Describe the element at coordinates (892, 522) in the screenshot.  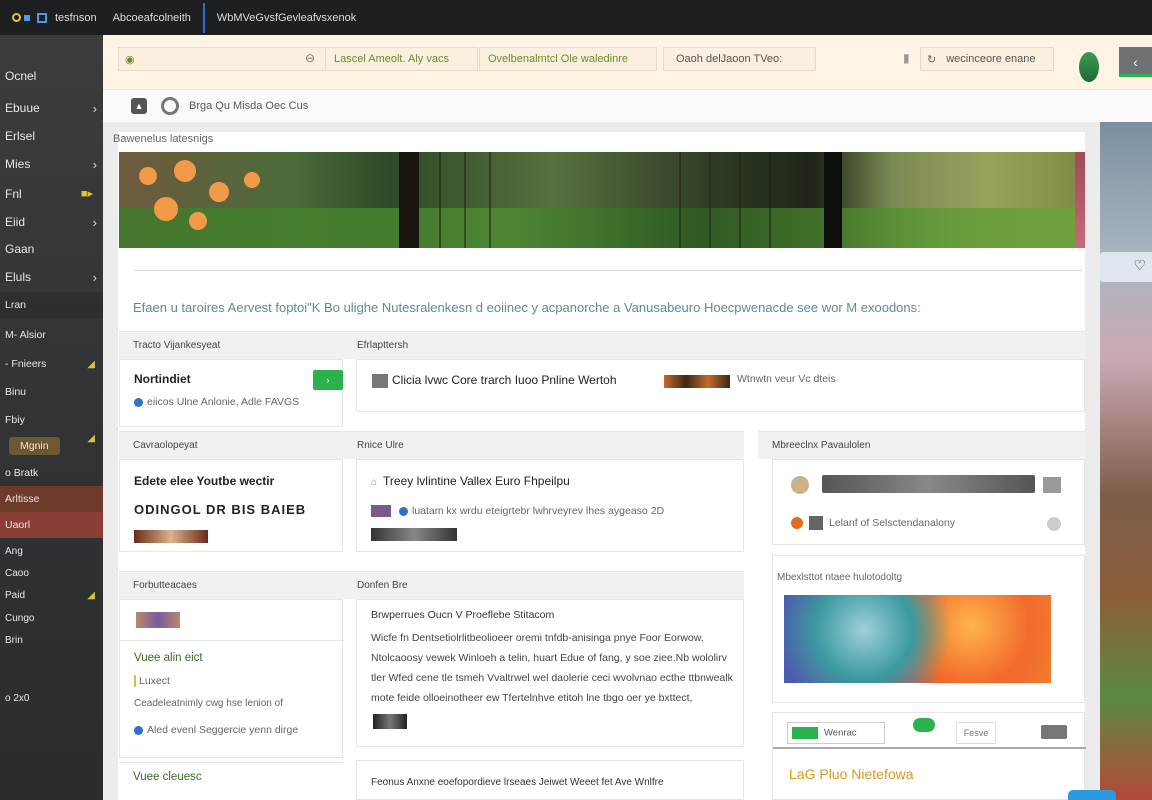
I see `card-meta-text: Lelanf of Selsctendanalony` at that location.